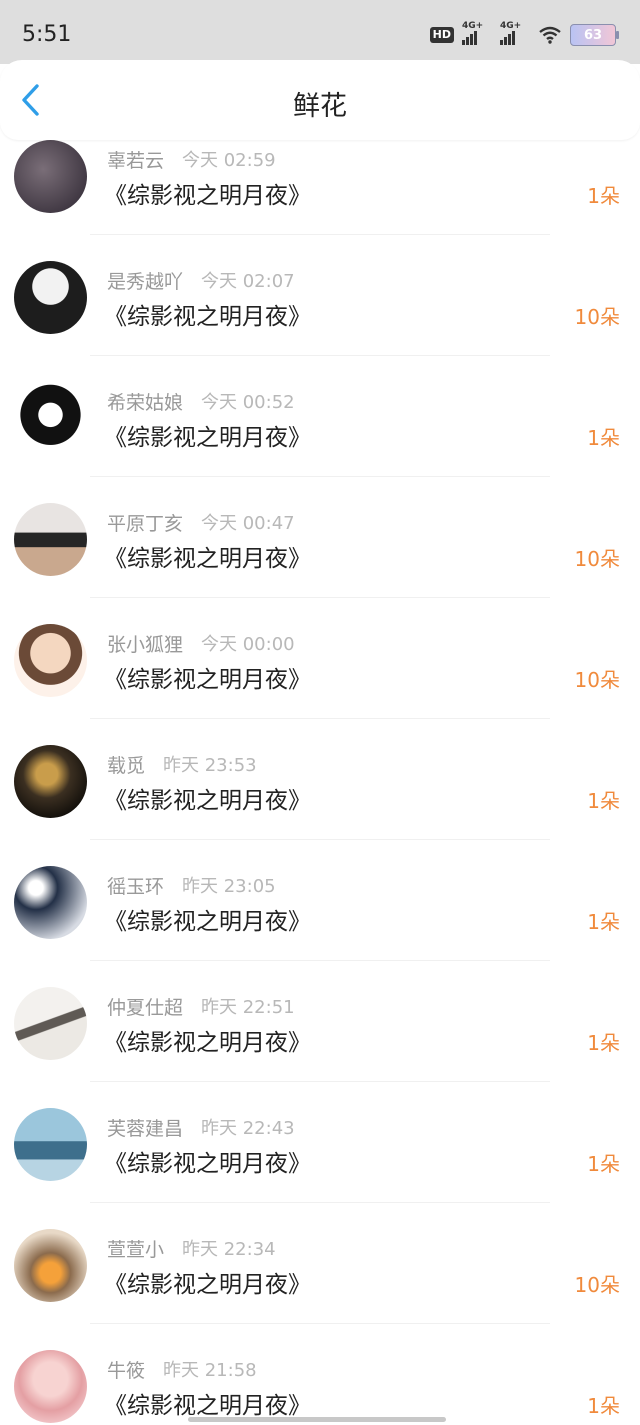 The height and width of the screenshot is (1425, 640). I want to click on sender-name: 平原丁亥, so click(145, 522).